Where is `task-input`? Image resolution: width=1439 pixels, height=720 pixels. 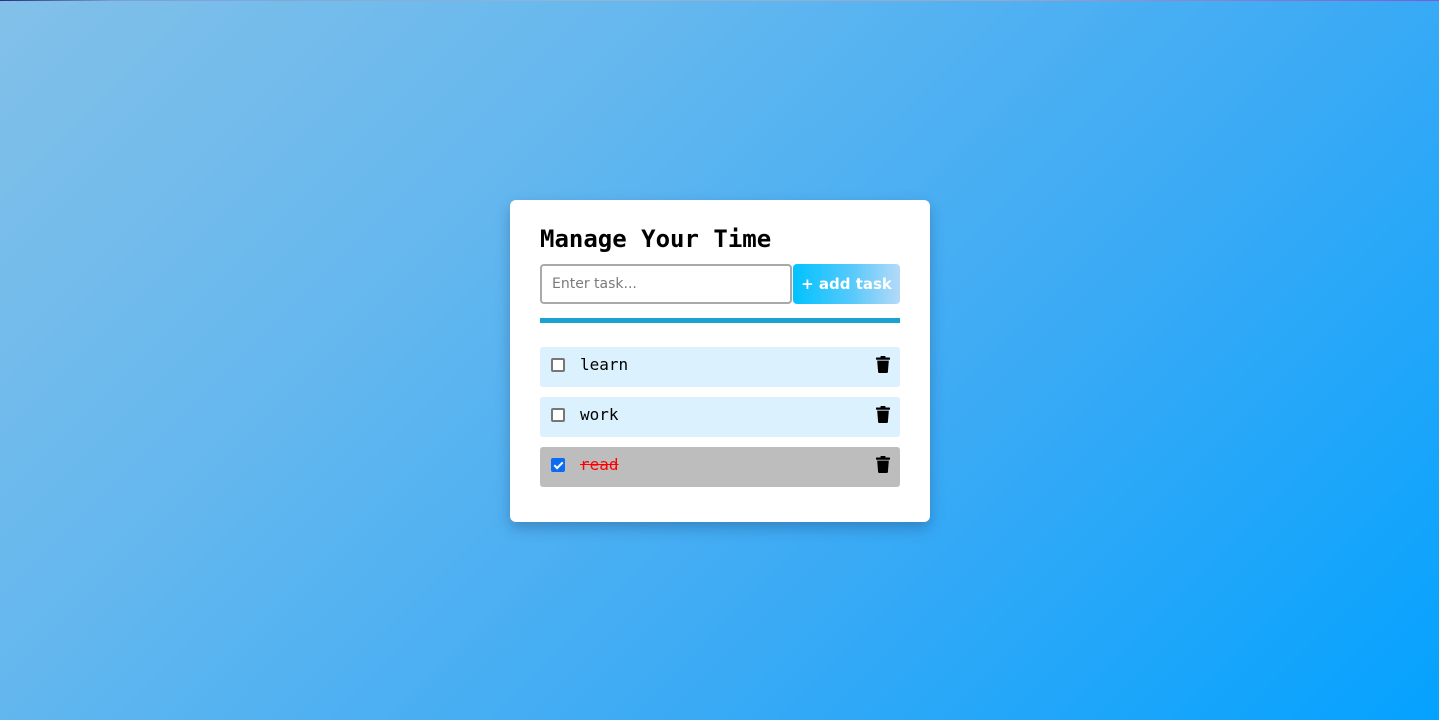 task-input is located at coordinates (666, 284).